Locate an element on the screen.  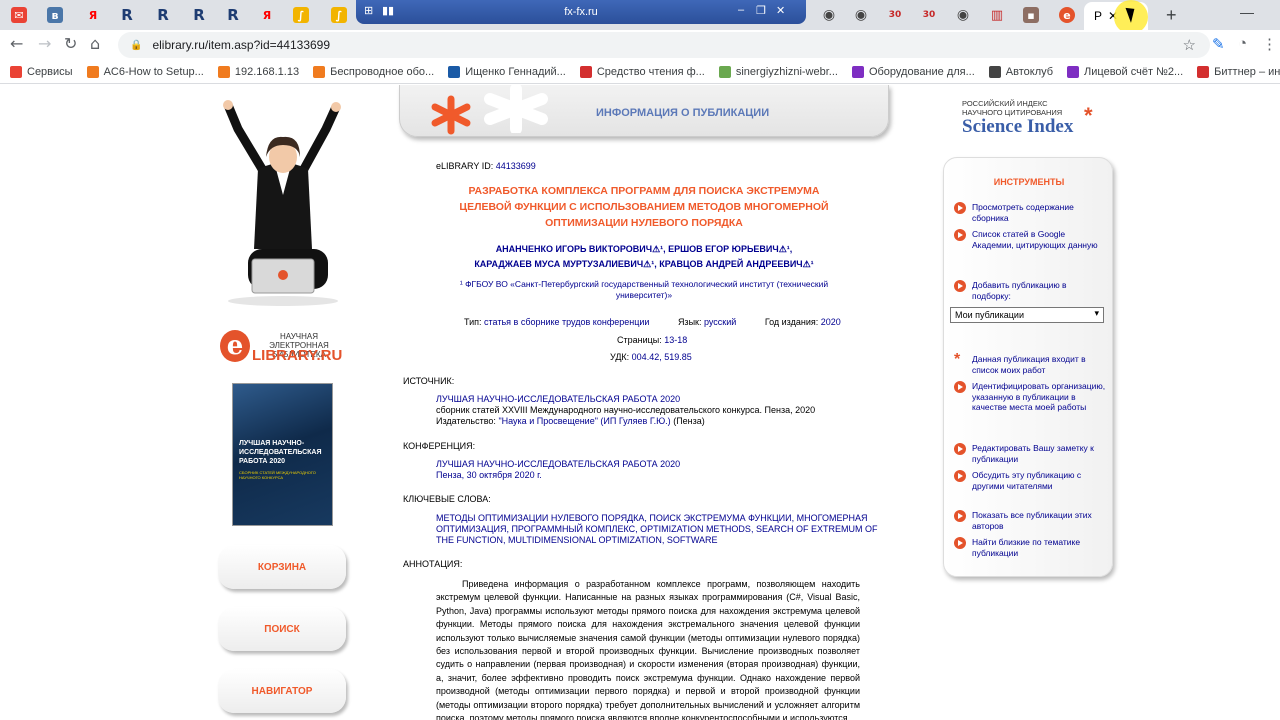
rutube-icon: R is located at coordinates (163, 15).